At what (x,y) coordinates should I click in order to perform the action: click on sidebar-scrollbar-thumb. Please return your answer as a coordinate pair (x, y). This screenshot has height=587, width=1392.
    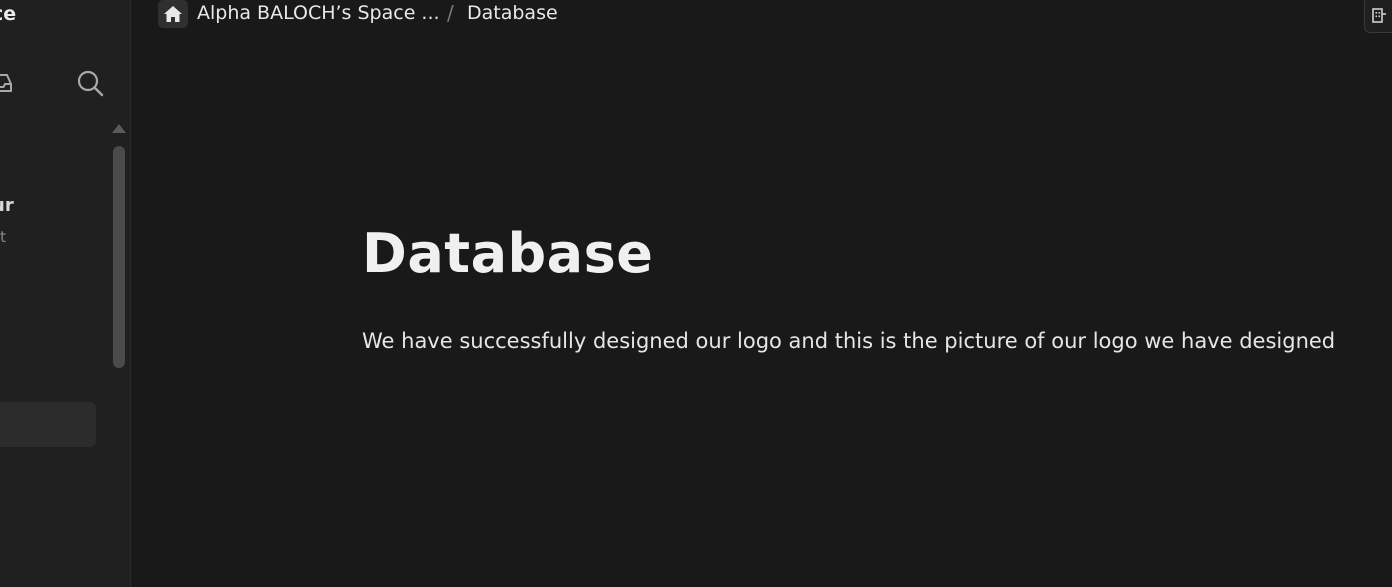
    Looking at the image, I should click on (119, 257).